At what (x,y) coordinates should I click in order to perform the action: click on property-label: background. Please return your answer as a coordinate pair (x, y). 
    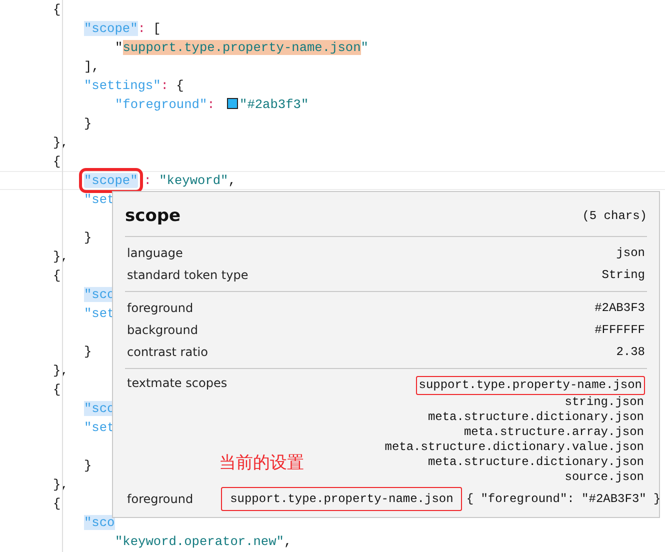
    Looking at the image, I should click on (162, 330).